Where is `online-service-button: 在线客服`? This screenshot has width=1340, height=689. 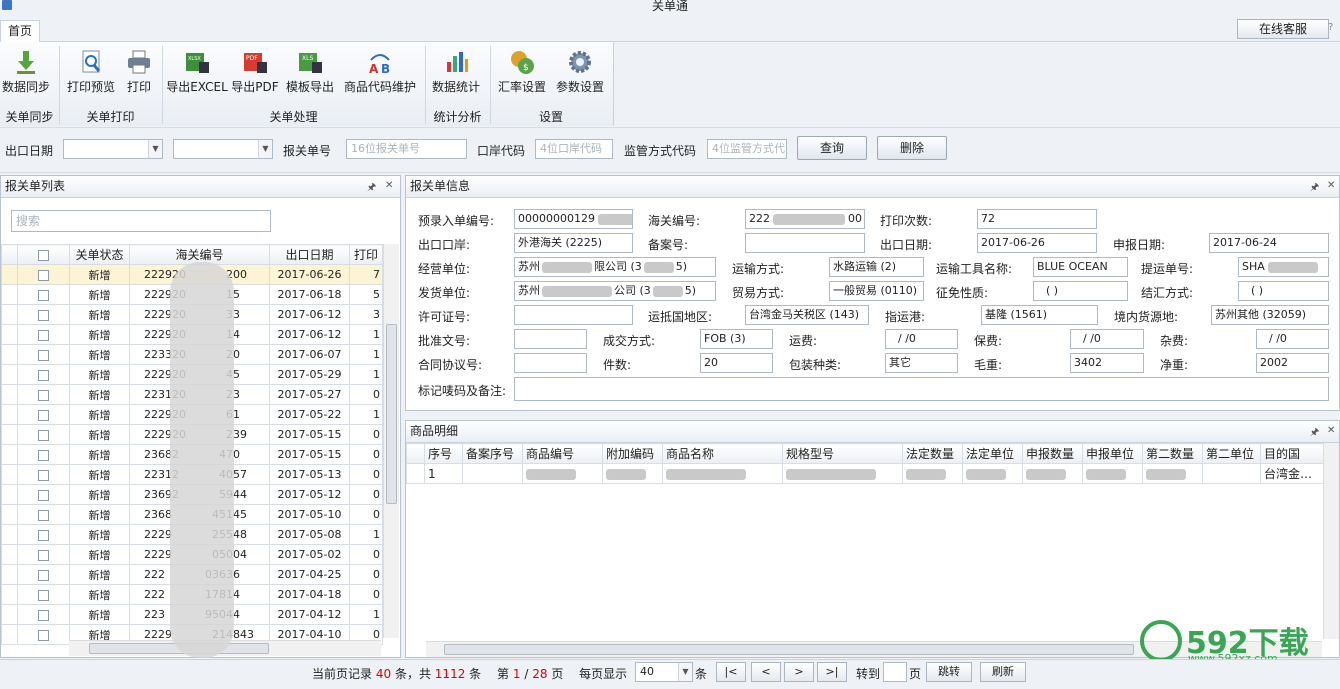 online-service-button: 在线客服 is located at coordinates (1283, 29).